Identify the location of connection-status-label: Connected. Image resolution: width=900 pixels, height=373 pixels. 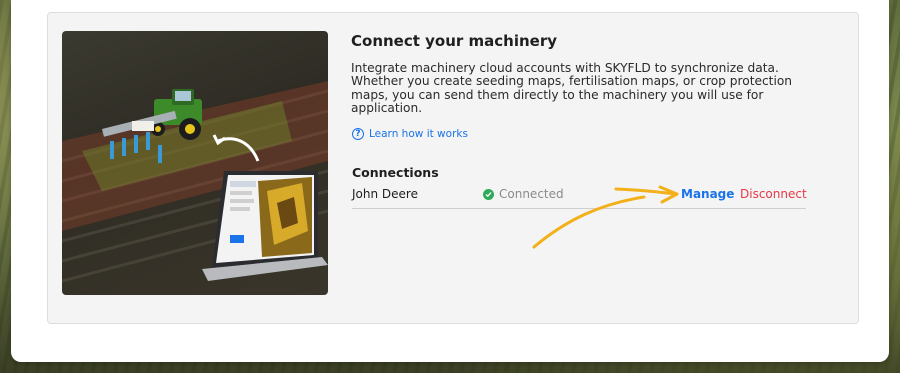
(531, 194).